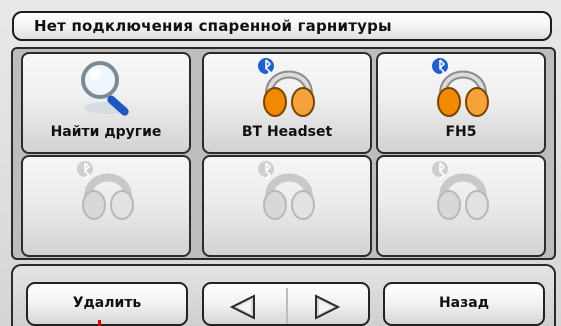 The height and width of the screenshot is (326, 561). I want to click on arrow-right-icon, so click(327, 307).